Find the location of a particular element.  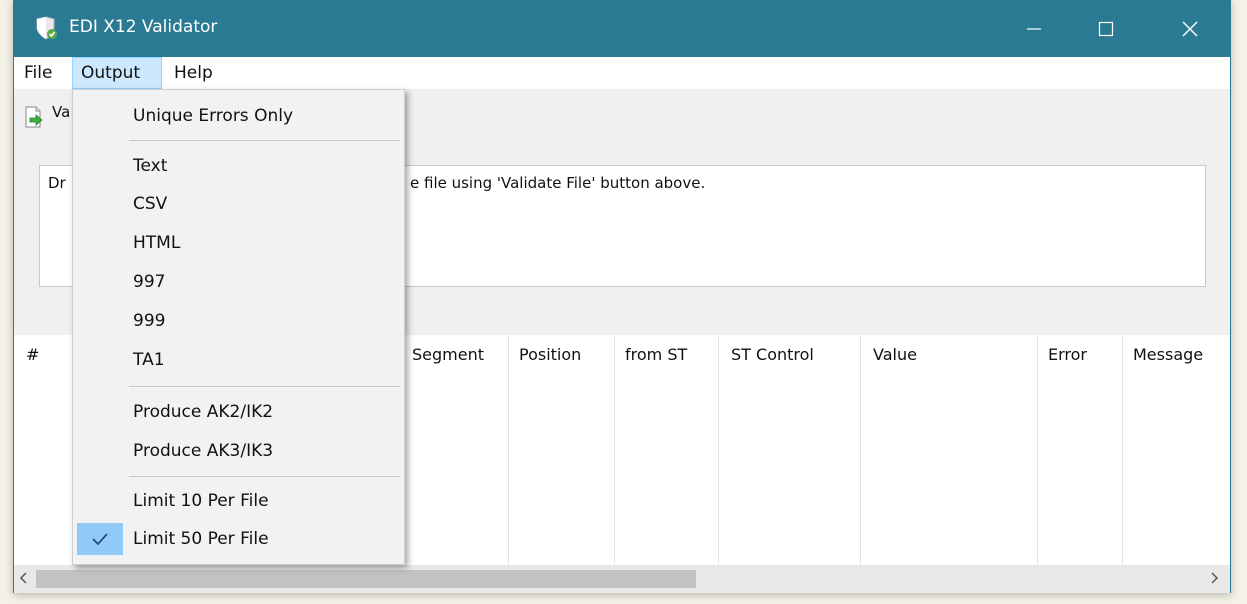

menu-bar: File Output Help is located at coordinates (622, 73).